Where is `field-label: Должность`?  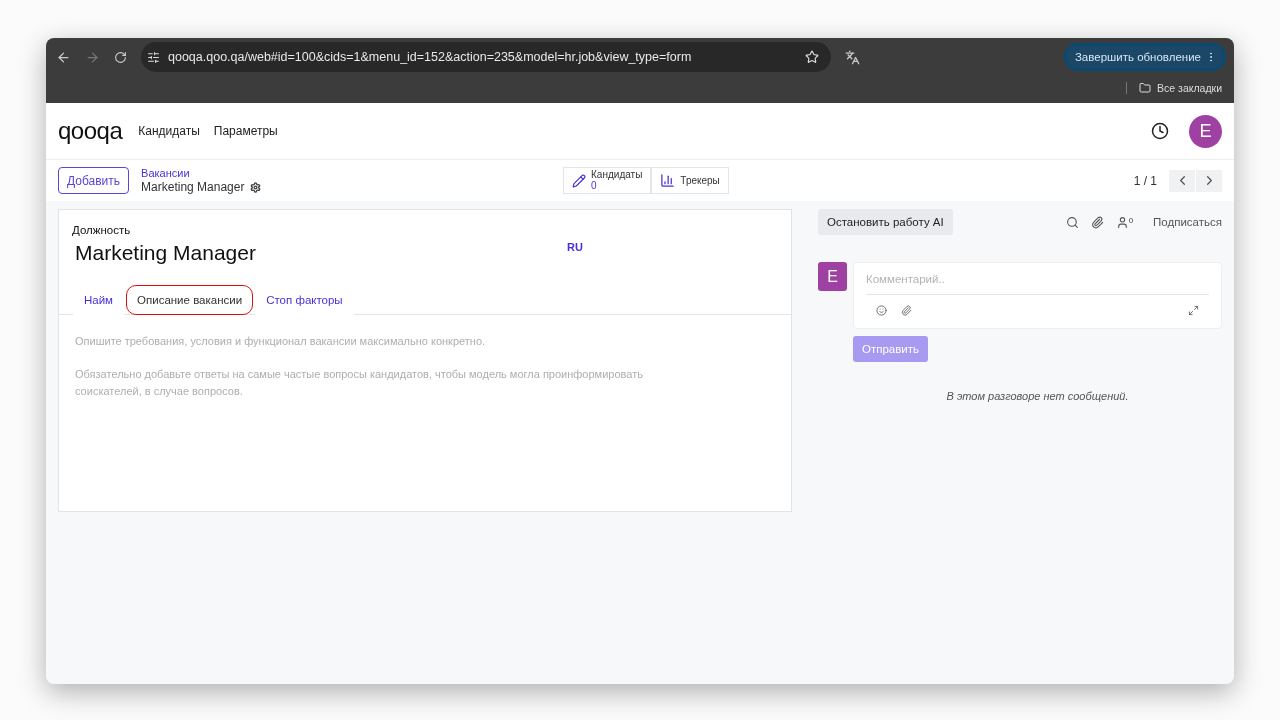
field-label: Должность is located at coordinates (102, 230).